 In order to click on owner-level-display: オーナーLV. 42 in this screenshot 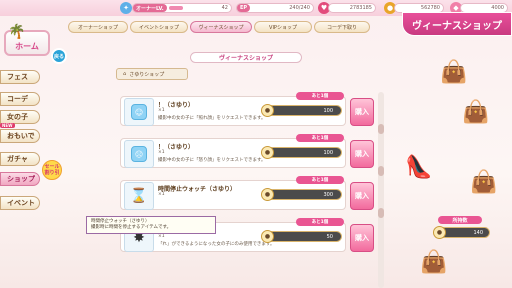, I will do `click(182, 8)`.